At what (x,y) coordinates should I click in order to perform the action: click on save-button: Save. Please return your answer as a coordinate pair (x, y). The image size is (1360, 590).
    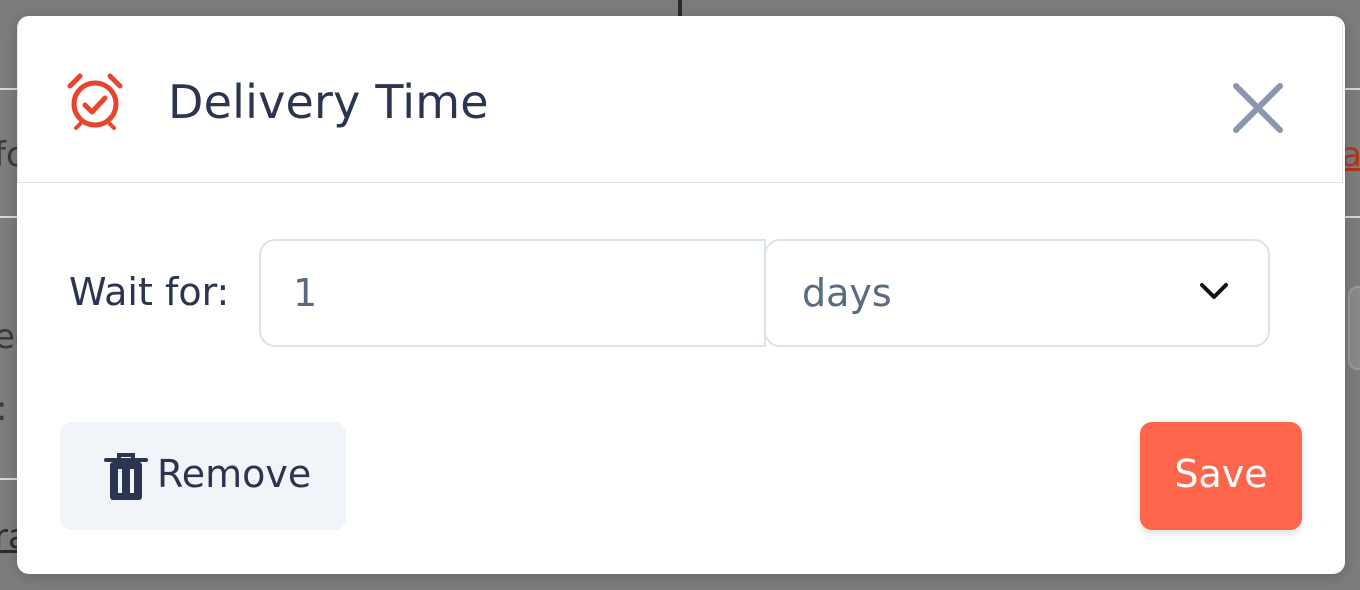
    Looking at the image, I should click on (1221, 476).